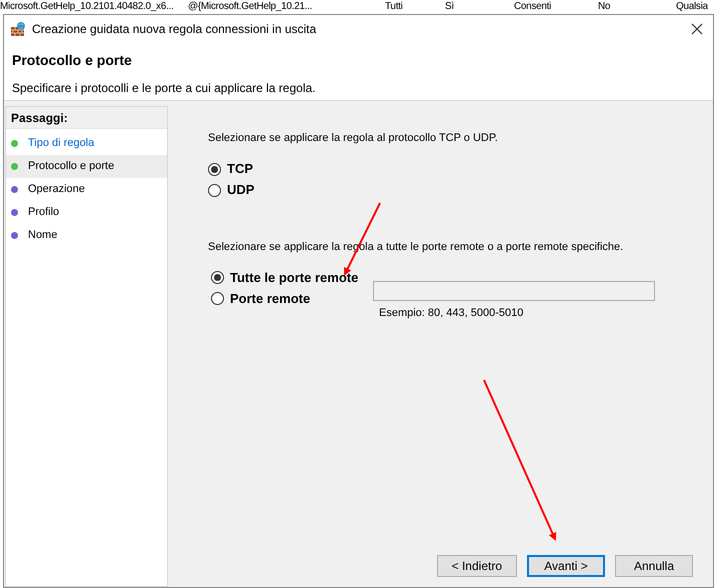 The height and width of the screenshot is (588, 717). What do you see at coordinates (697, 28) in the screenshot?
I see `close-icon` at bounding box center [697, 28].